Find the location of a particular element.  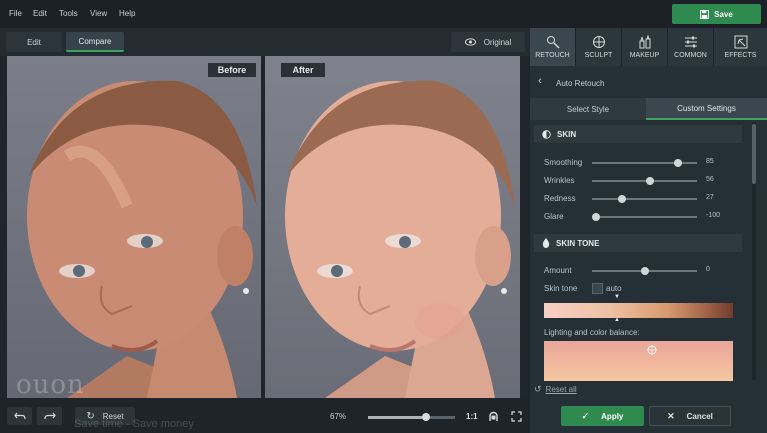

skin-slider-value: 56 is located at coordinates (710, 179).